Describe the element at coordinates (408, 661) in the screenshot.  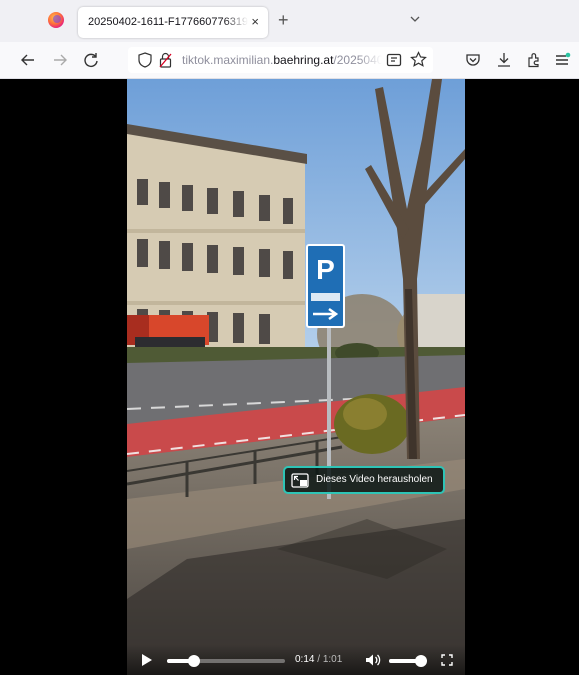
I see `volume-slider` at that location.